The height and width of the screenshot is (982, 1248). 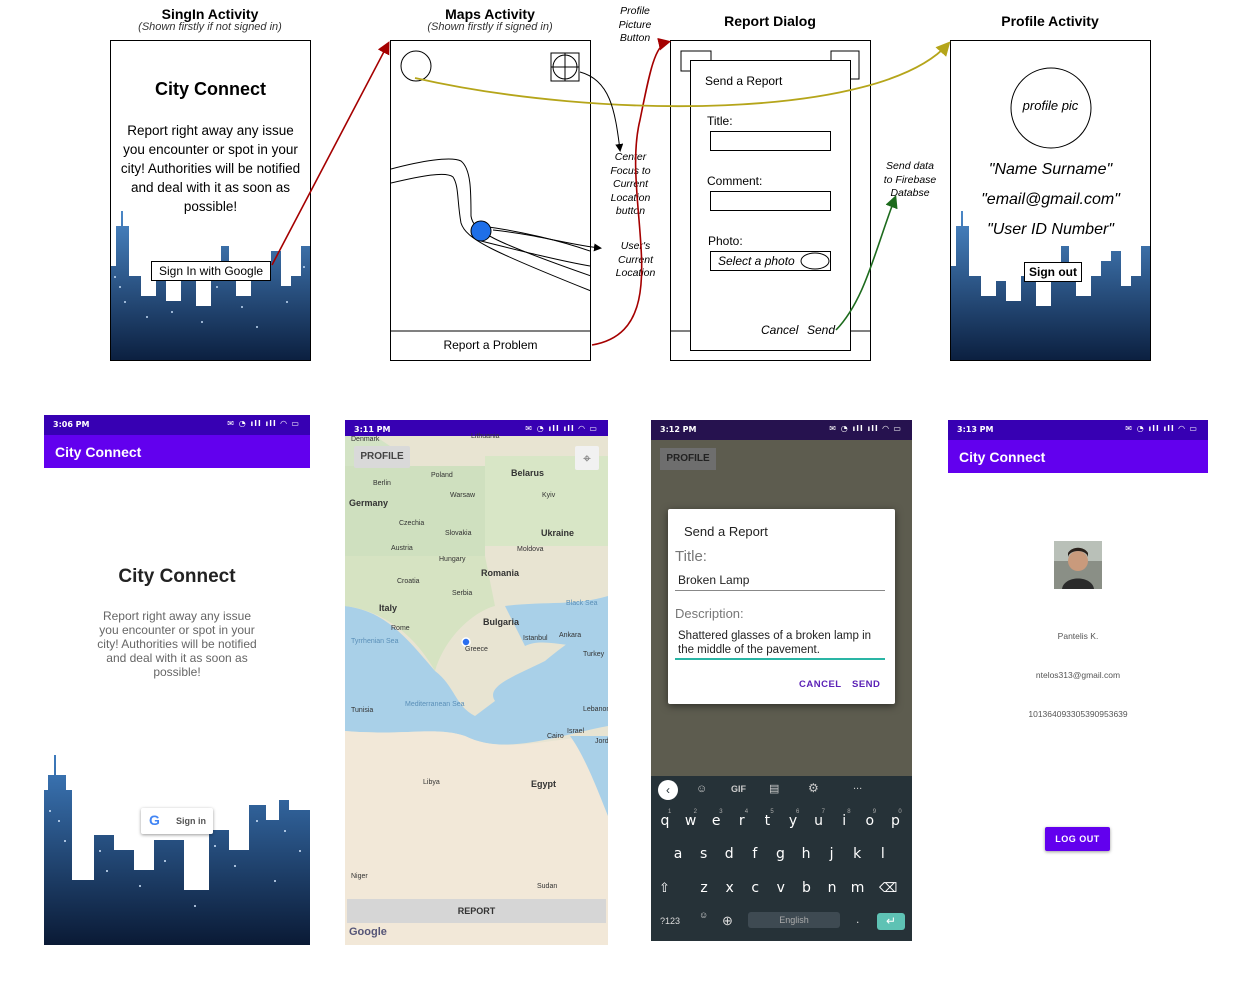 What do you see at coordinates (883, 854) in the screenshot?
I see `key-l: l` at bounding box center [883, 854].